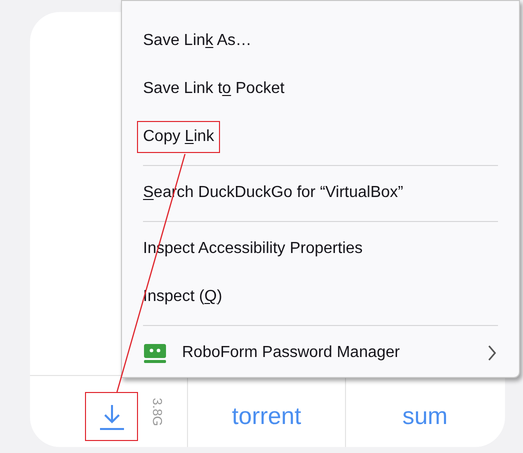  I want to click on menu-item: Save Link to Pocket, so click(213, 89).